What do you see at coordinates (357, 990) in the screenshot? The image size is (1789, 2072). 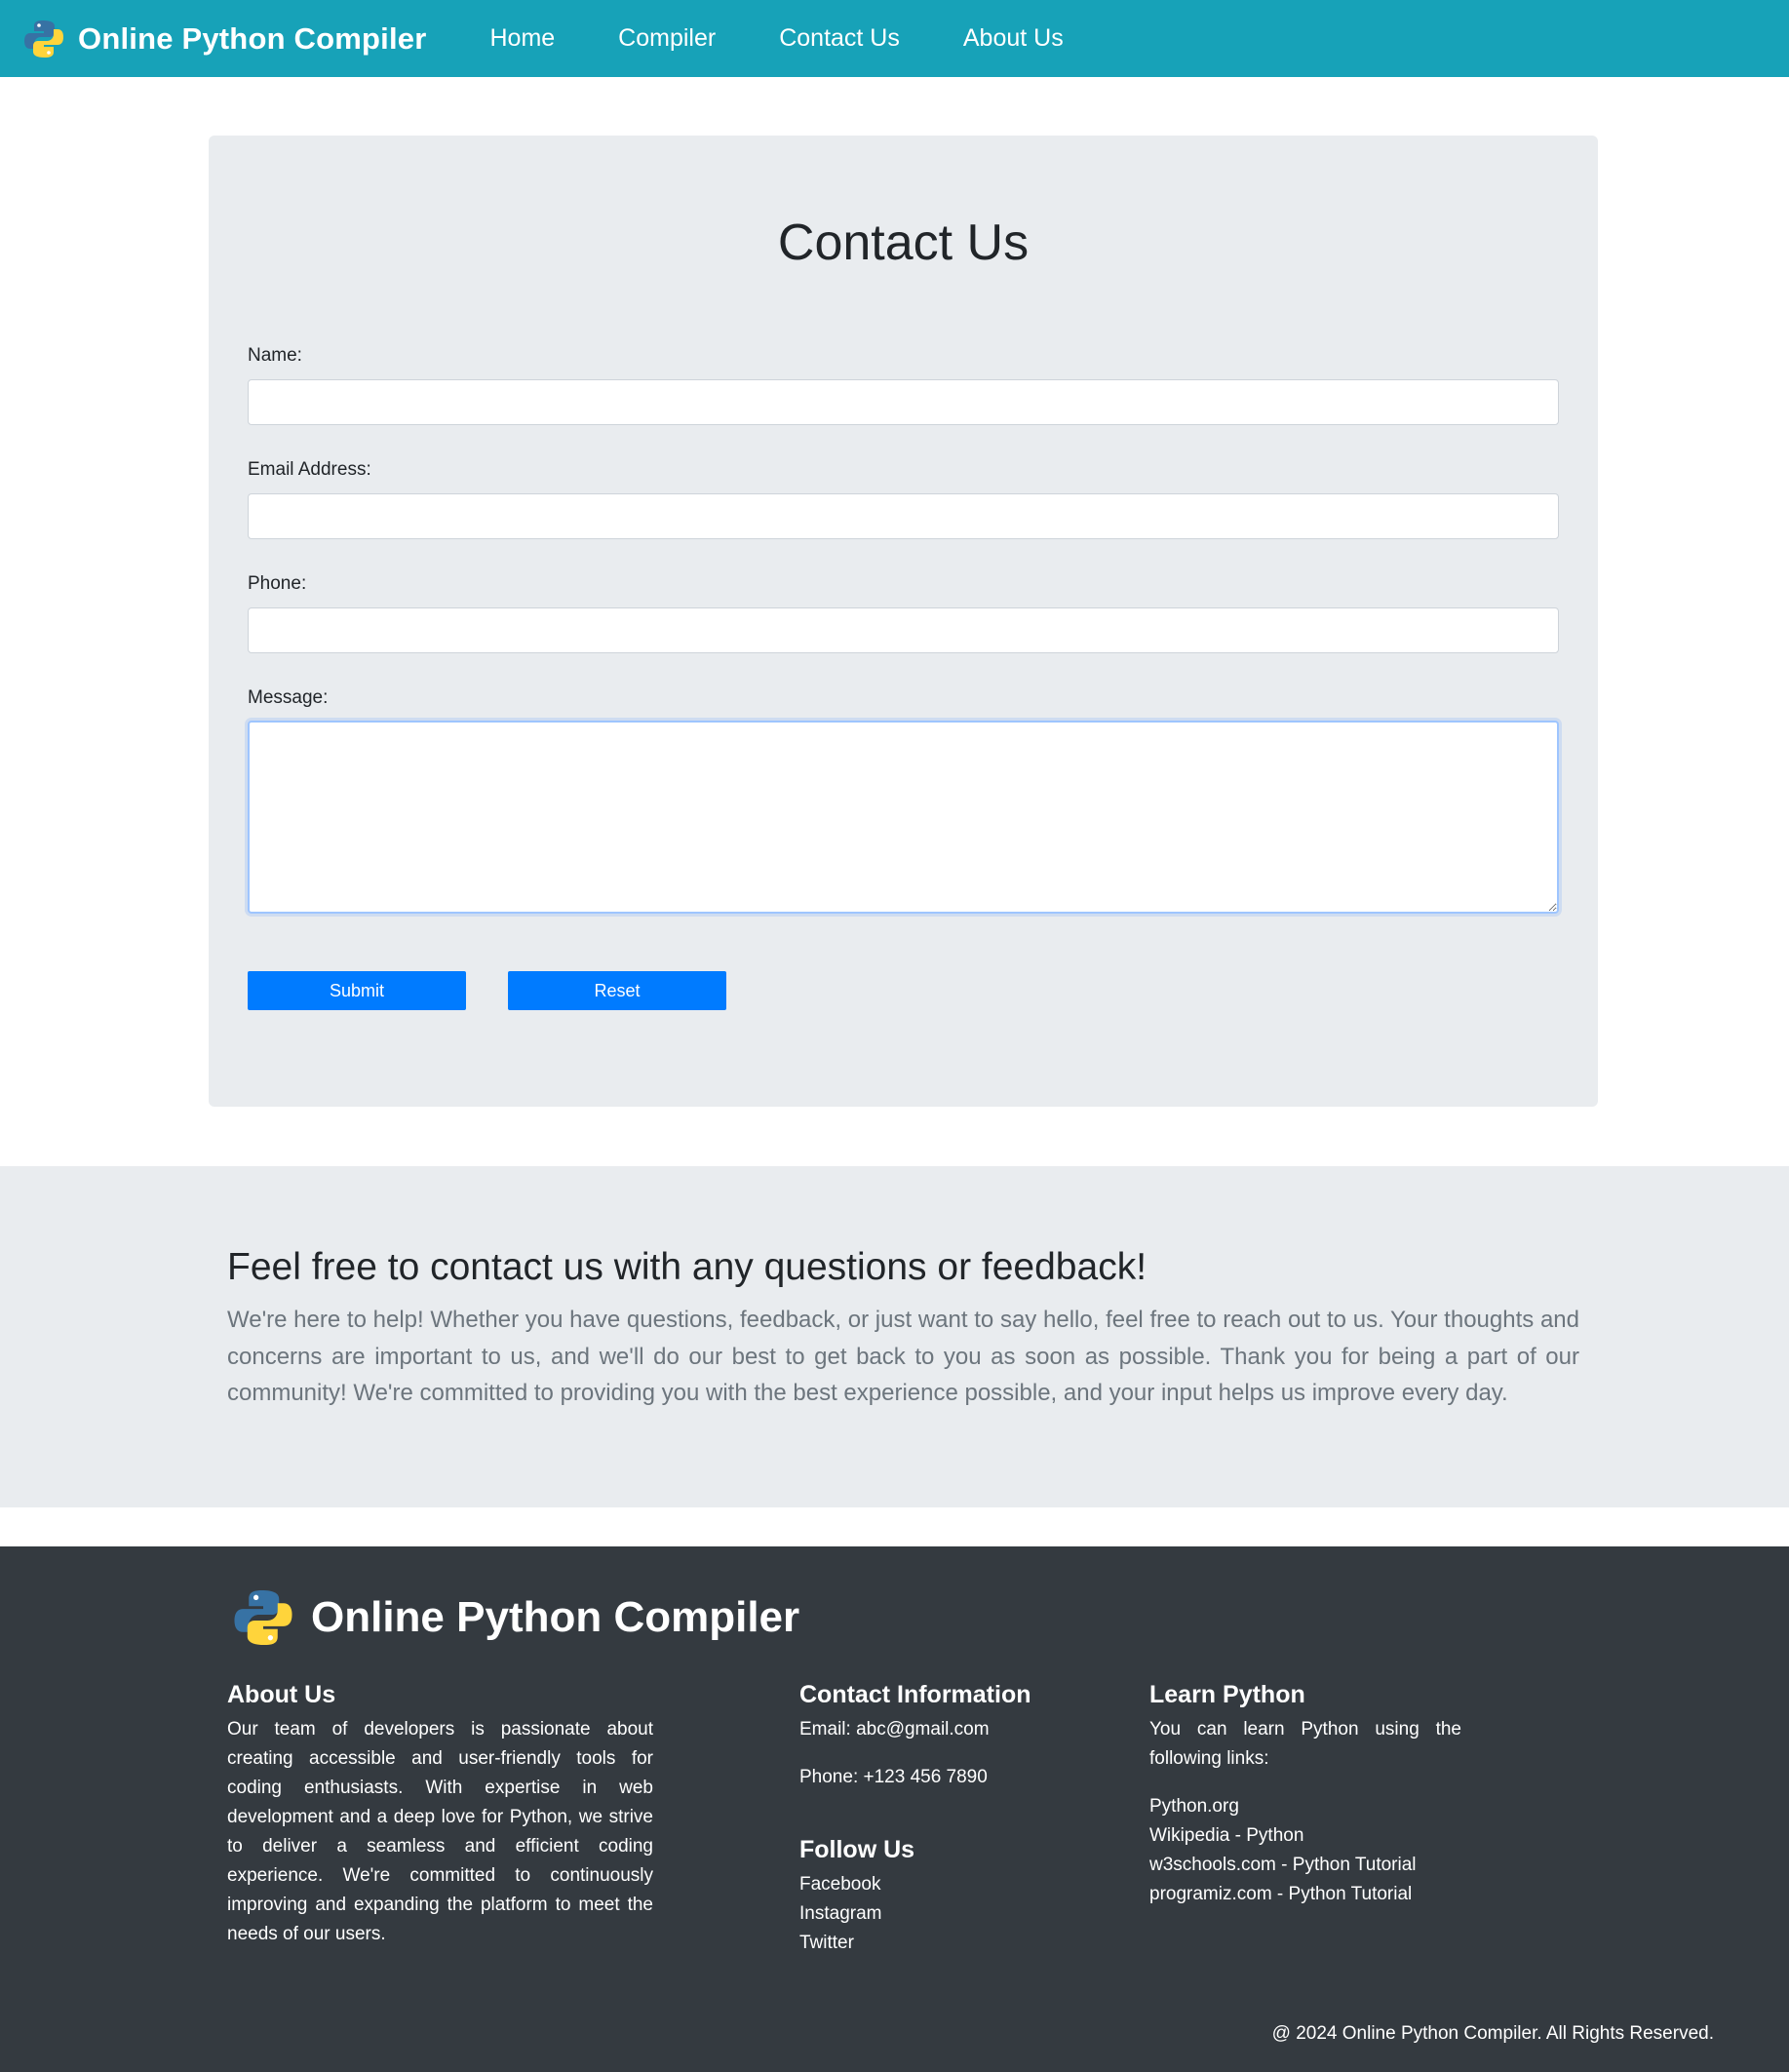 I see `submit-button: Submit` at bounding box center [357, 990].